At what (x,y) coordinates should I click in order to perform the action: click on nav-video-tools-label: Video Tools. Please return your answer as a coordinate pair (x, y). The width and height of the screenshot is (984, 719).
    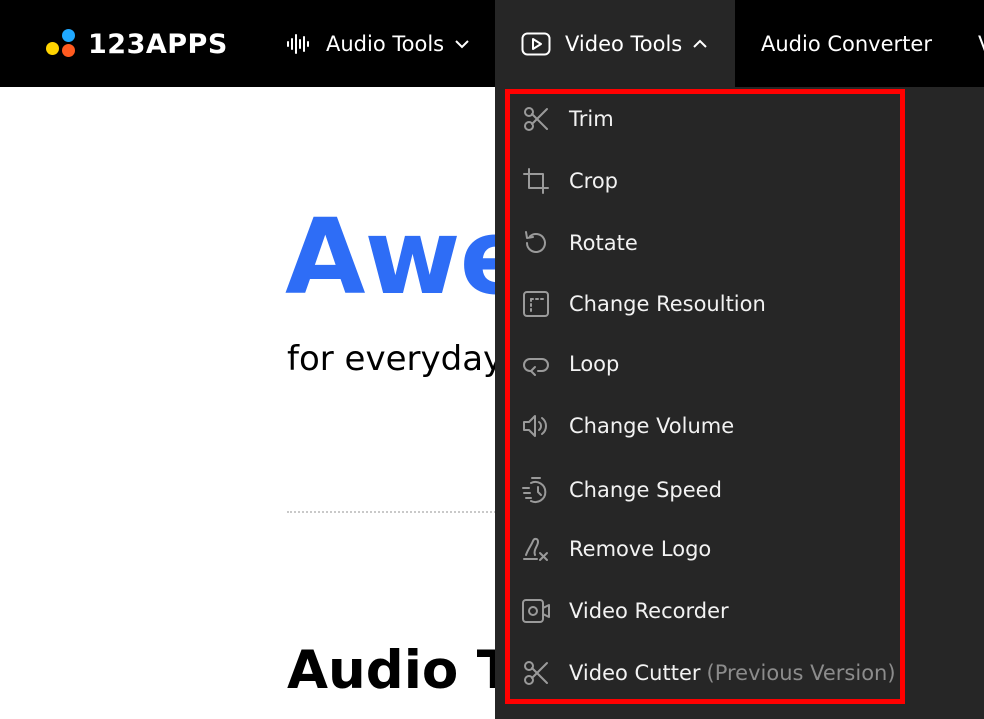
    Looking at the image, I should click on (624, 43).